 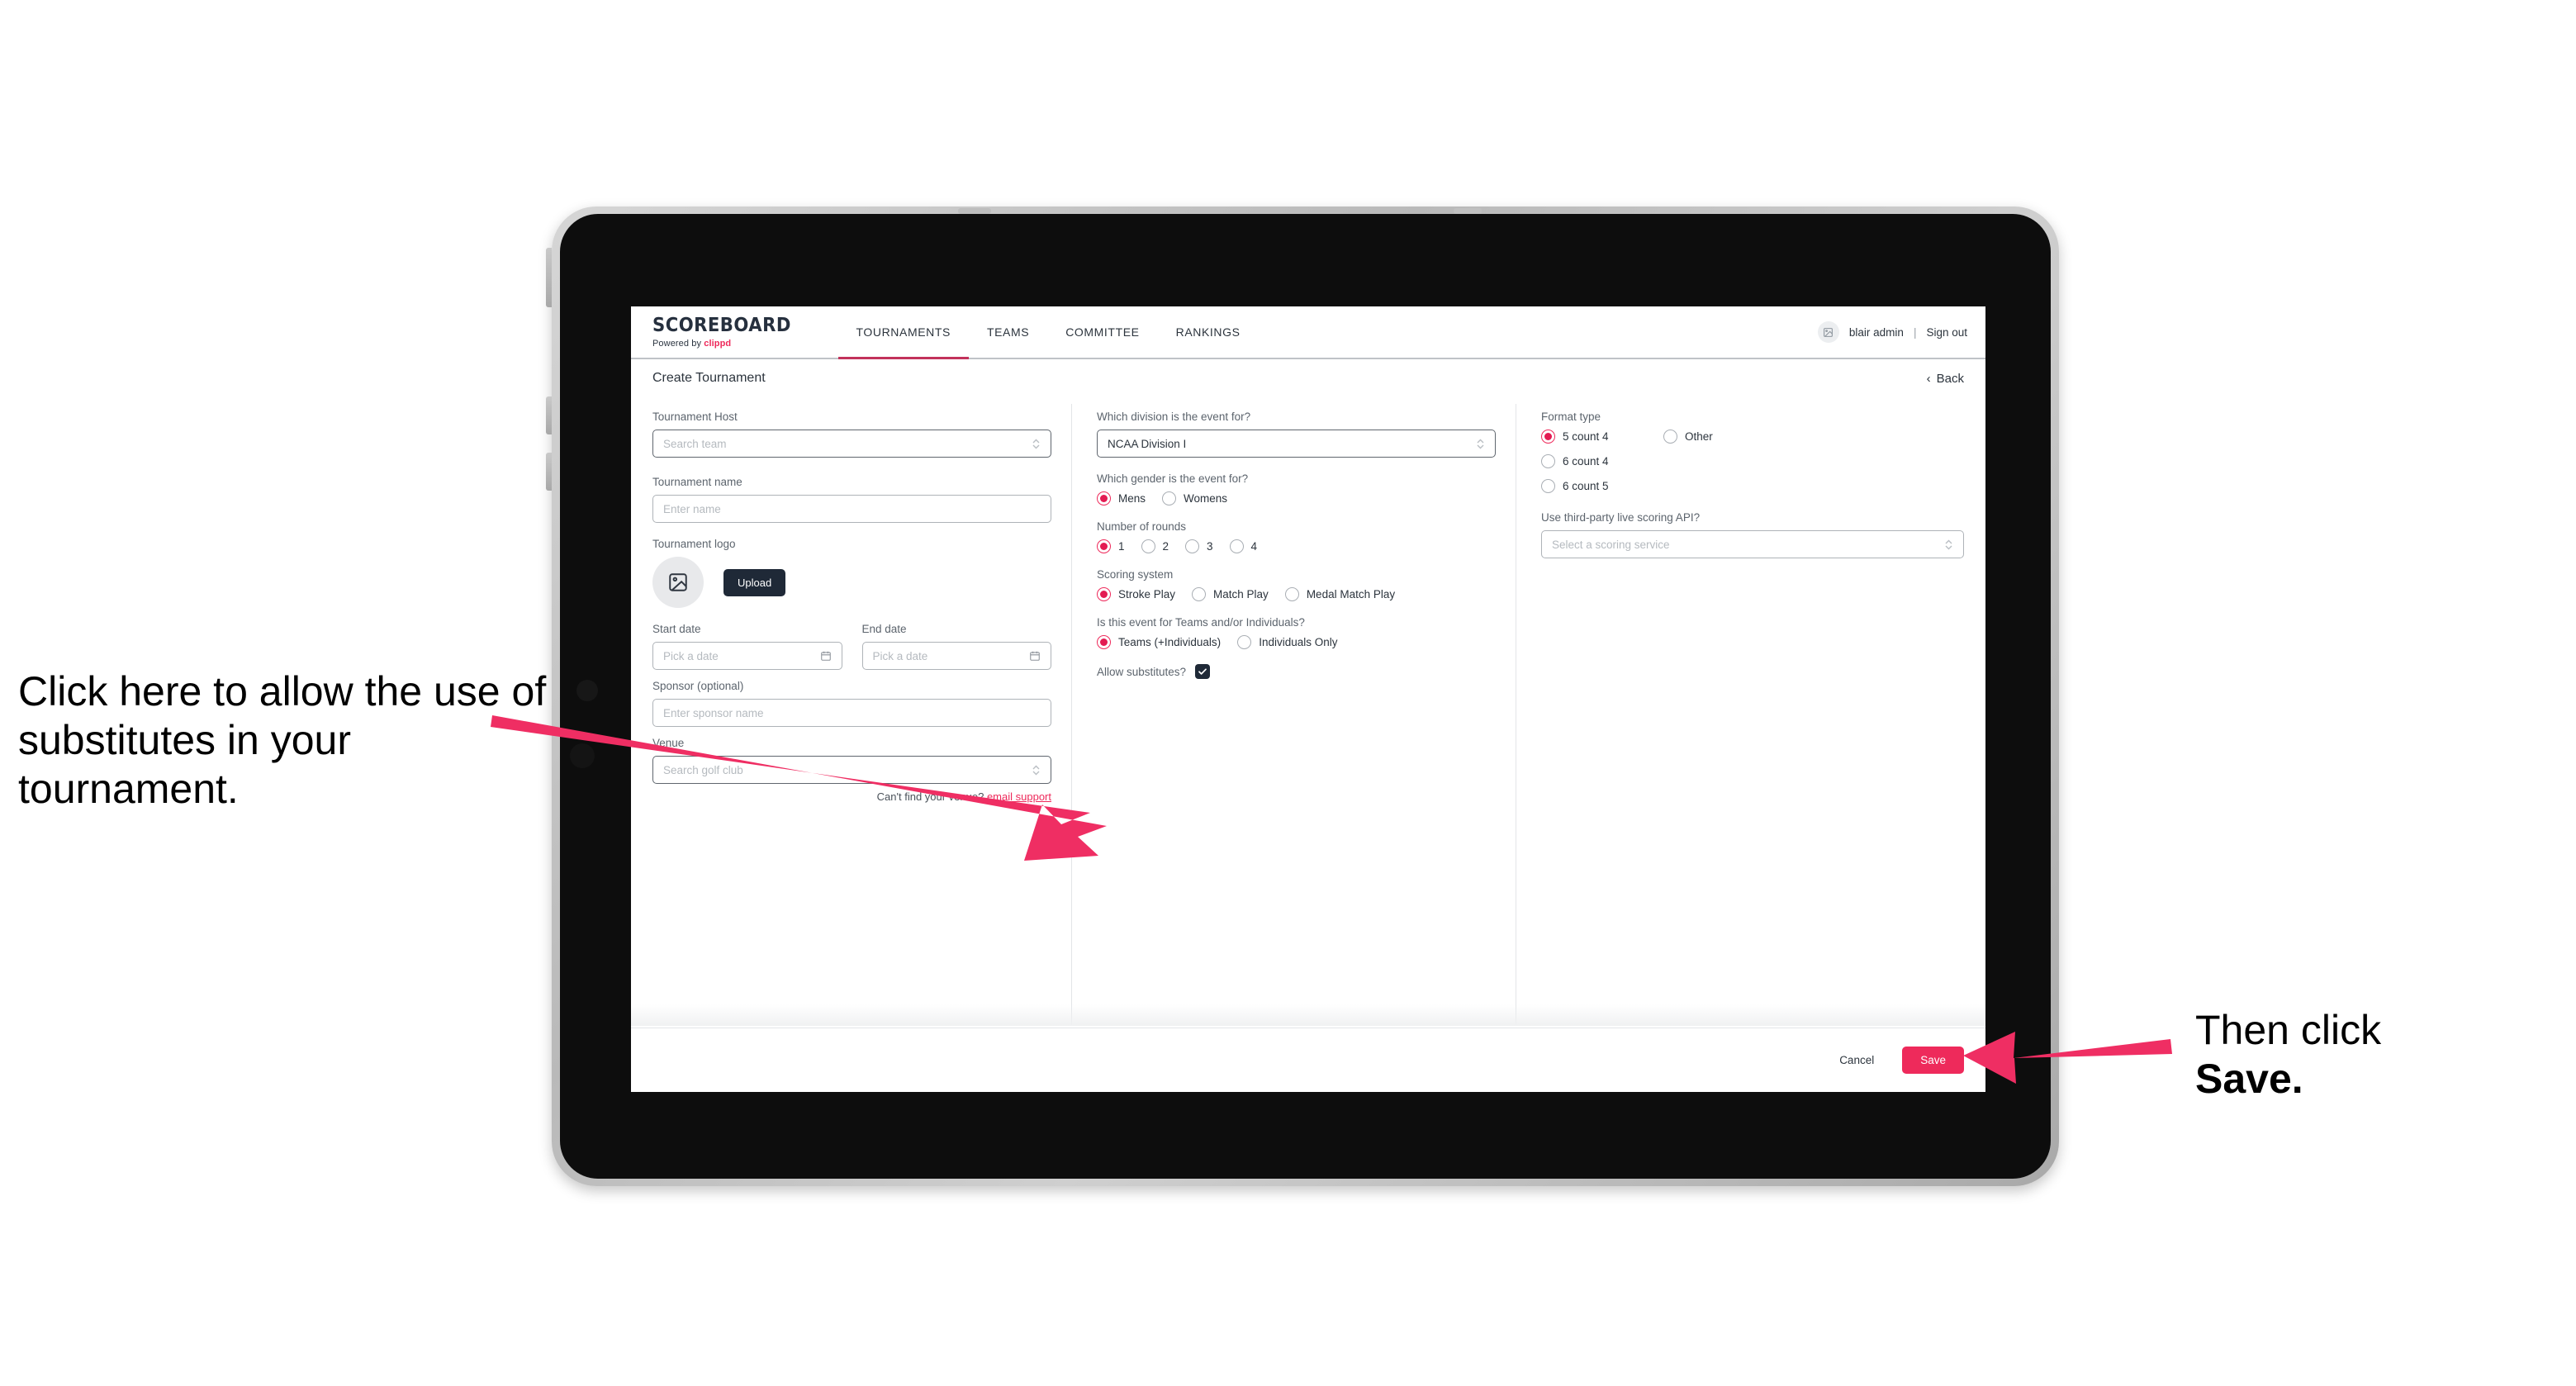 I want to click on chevron-updown-icon, so click(x=1036, y=444).